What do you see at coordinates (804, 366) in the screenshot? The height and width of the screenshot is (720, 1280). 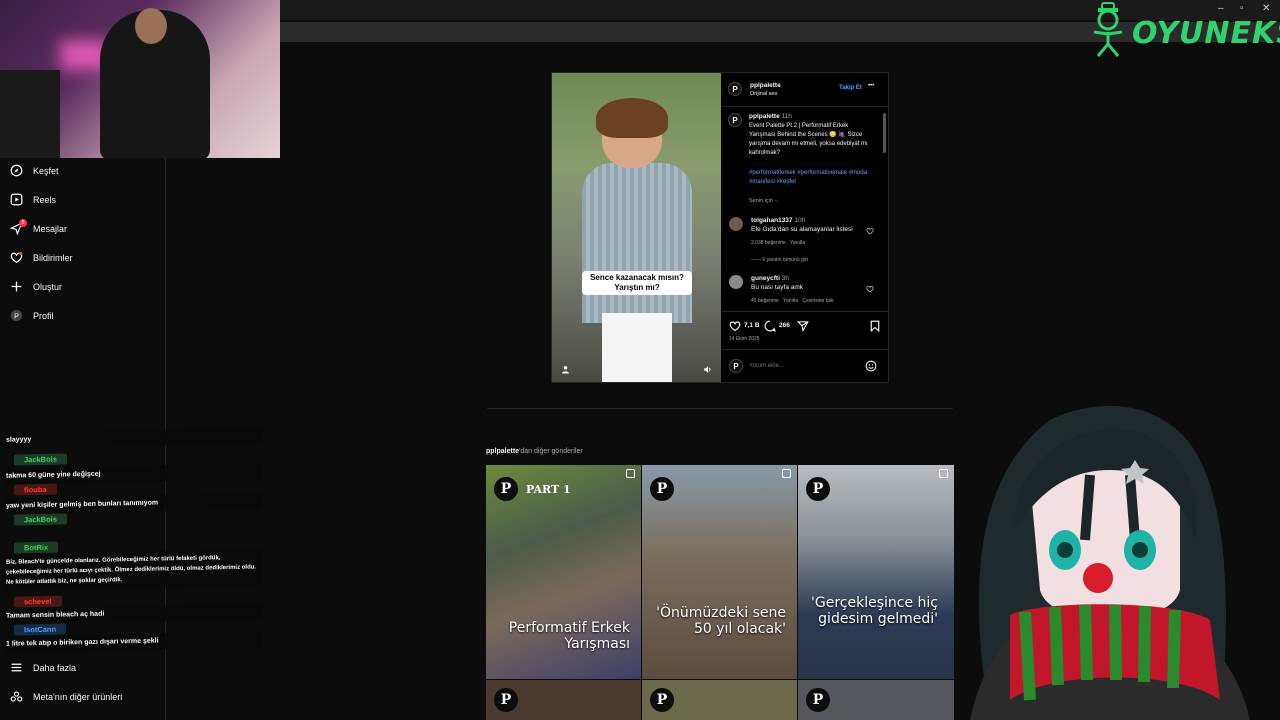 I see `comment-input` at bounding box center [804, 366].